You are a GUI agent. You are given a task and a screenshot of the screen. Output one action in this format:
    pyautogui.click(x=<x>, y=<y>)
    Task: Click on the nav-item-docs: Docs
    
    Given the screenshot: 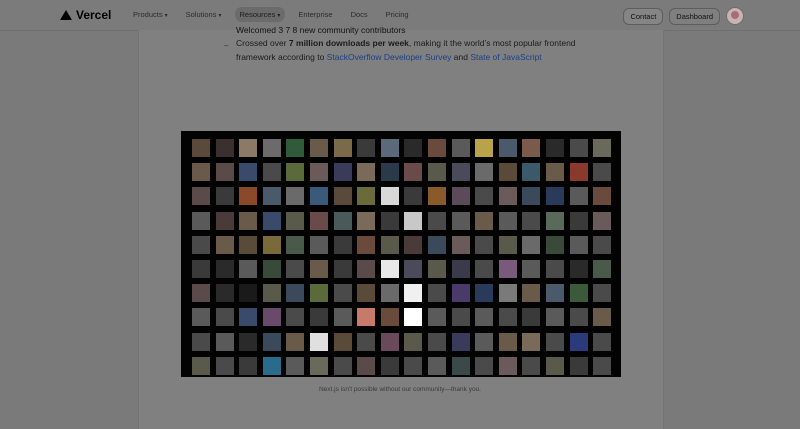 What is the action you would take?
    pyautogui.click(x=359, y=14)
    